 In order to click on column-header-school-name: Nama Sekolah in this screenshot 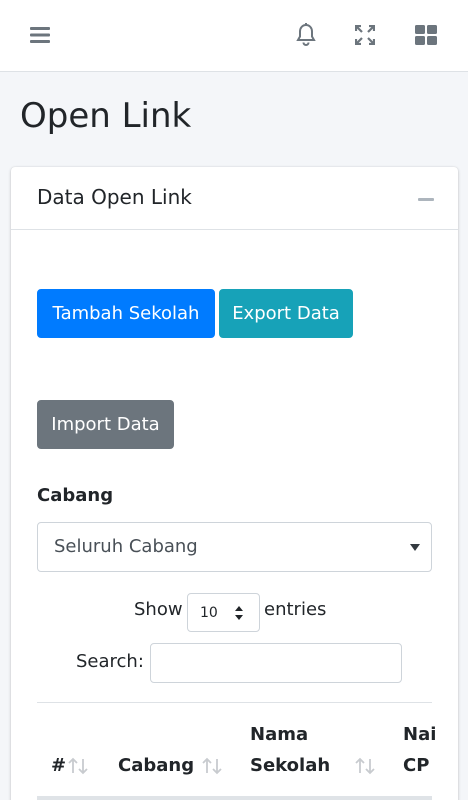, I will do `click(295, 750)`.